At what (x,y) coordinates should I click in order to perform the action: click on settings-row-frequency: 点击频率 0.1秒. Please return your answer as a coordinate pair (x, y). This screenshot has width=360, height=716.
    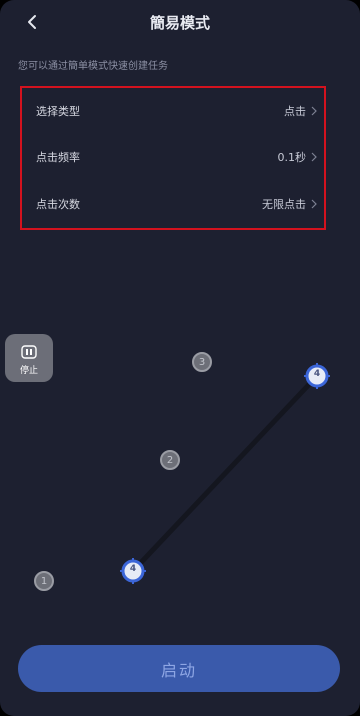
    Looking at the image, I should click on (173, 157).